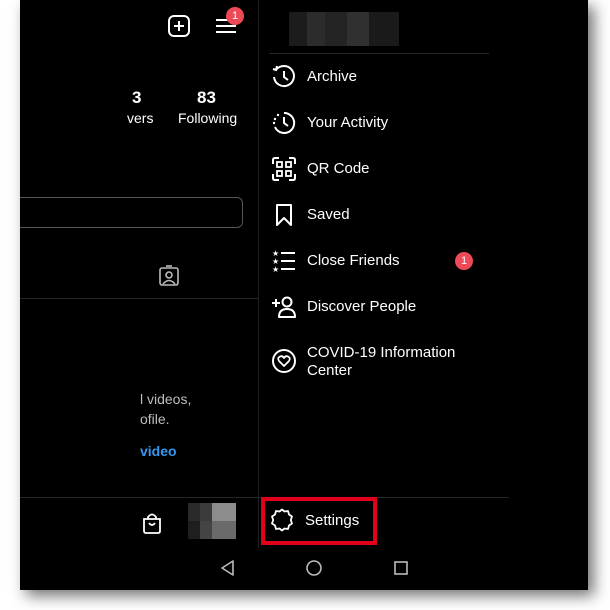 The height and width of the screenshot is (610, 610). Describe the element at coordinates (131, 212) in the screenshot. I see `edit-profile-button` at that location.